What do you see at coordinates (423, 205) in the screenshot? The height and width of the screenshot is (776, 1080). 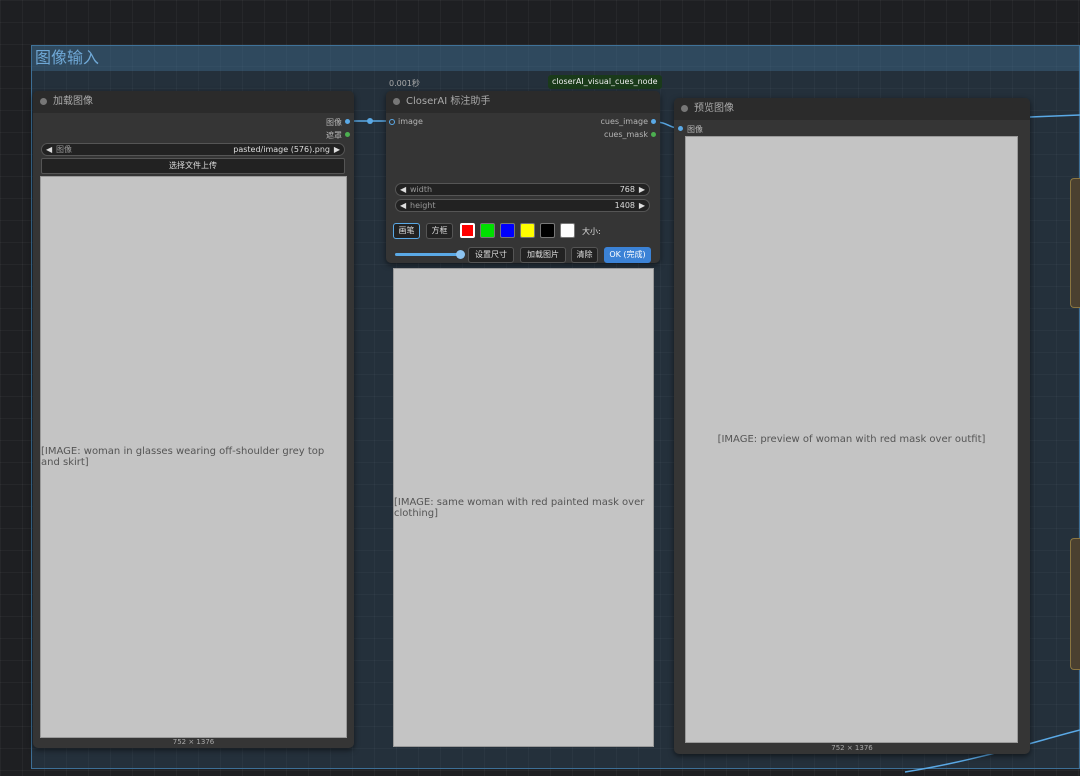 I see `height-label: height` at bounding box center [423, 205].